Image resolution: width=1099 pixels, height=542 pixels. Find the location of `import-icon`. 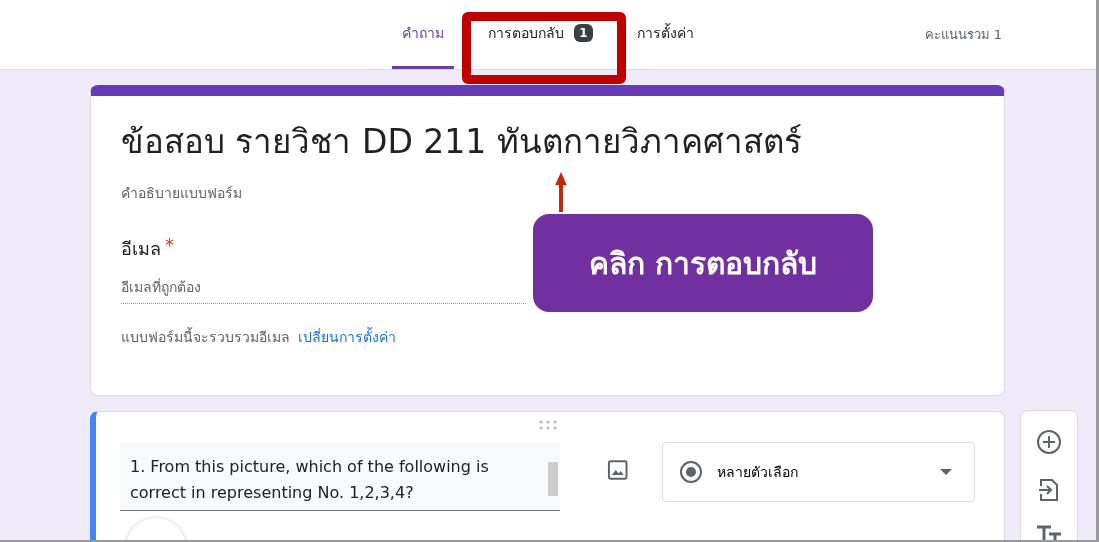

import-icon is located at coordinates (1049, 490).